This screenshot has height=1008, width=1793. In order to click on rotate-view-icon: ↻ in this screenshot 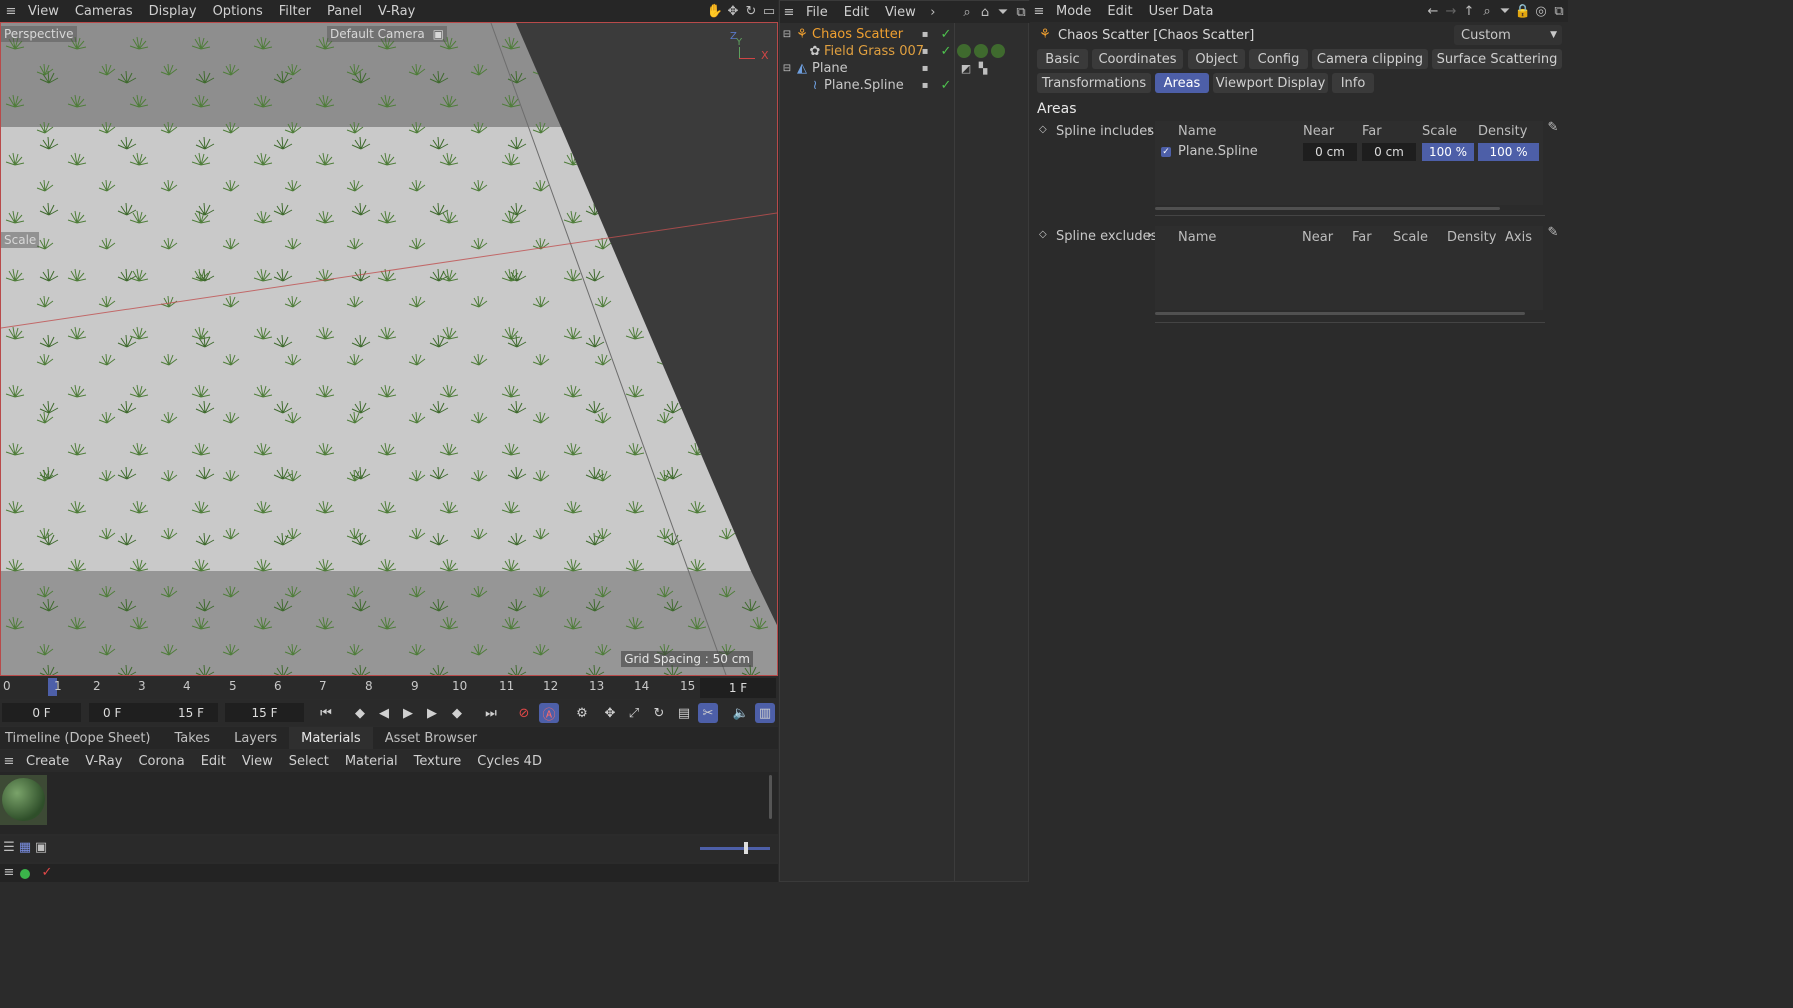, I will do `click(751, 11)`.